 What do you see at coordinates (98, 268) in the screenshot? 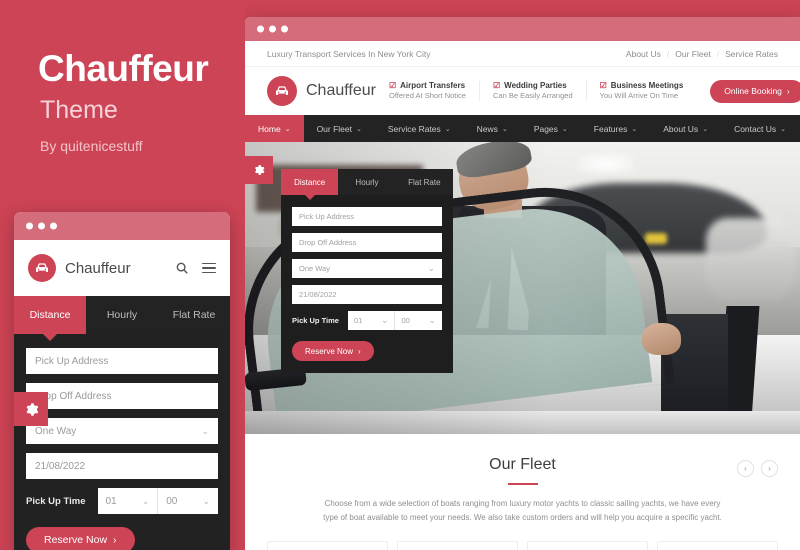
I see `mobile-logo-text: Chauffeur` at bounding box center [98, 268].